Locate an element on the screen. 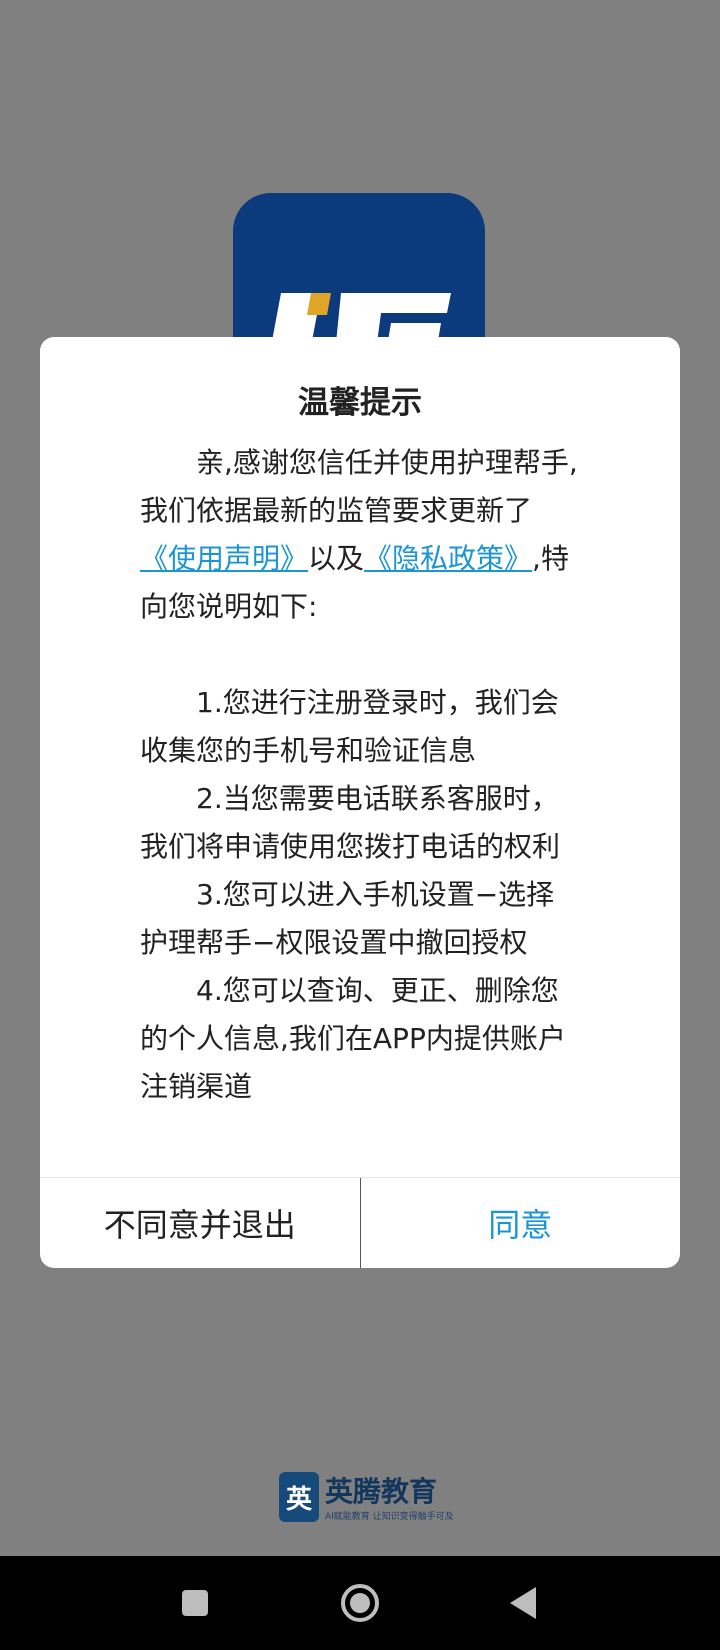 The height and width of the screenshot is (1650, 720). home-icon is located at coordinates (360, 1603).